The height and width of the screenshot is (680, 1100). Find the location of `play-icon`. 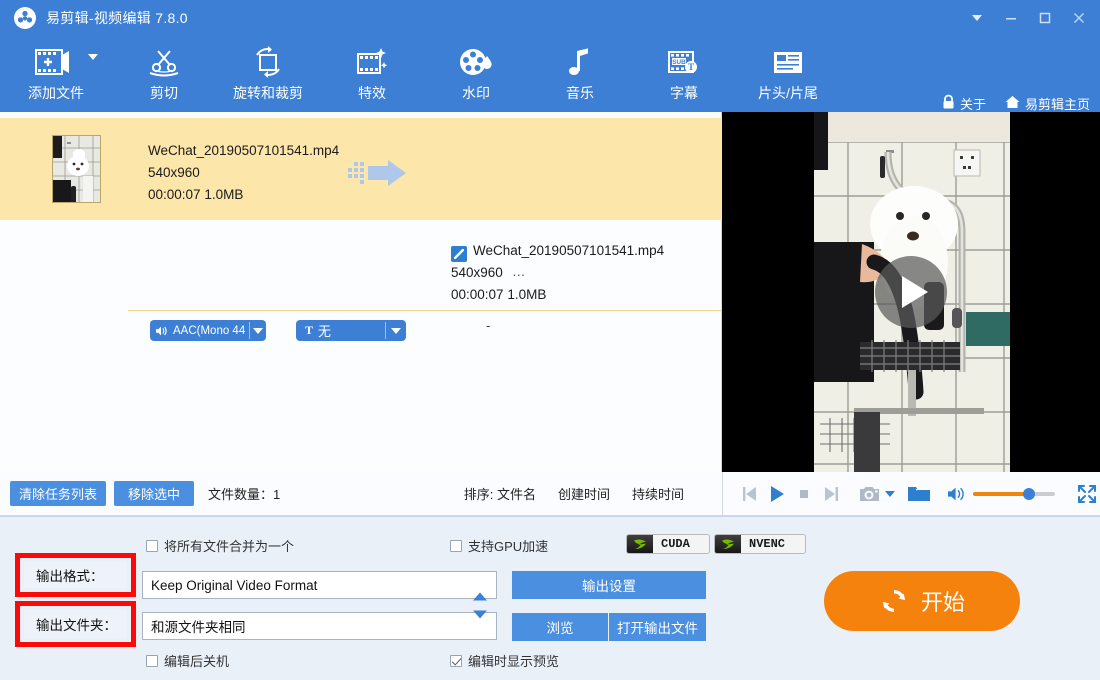

play-icon is located at coordinates (777, 494).